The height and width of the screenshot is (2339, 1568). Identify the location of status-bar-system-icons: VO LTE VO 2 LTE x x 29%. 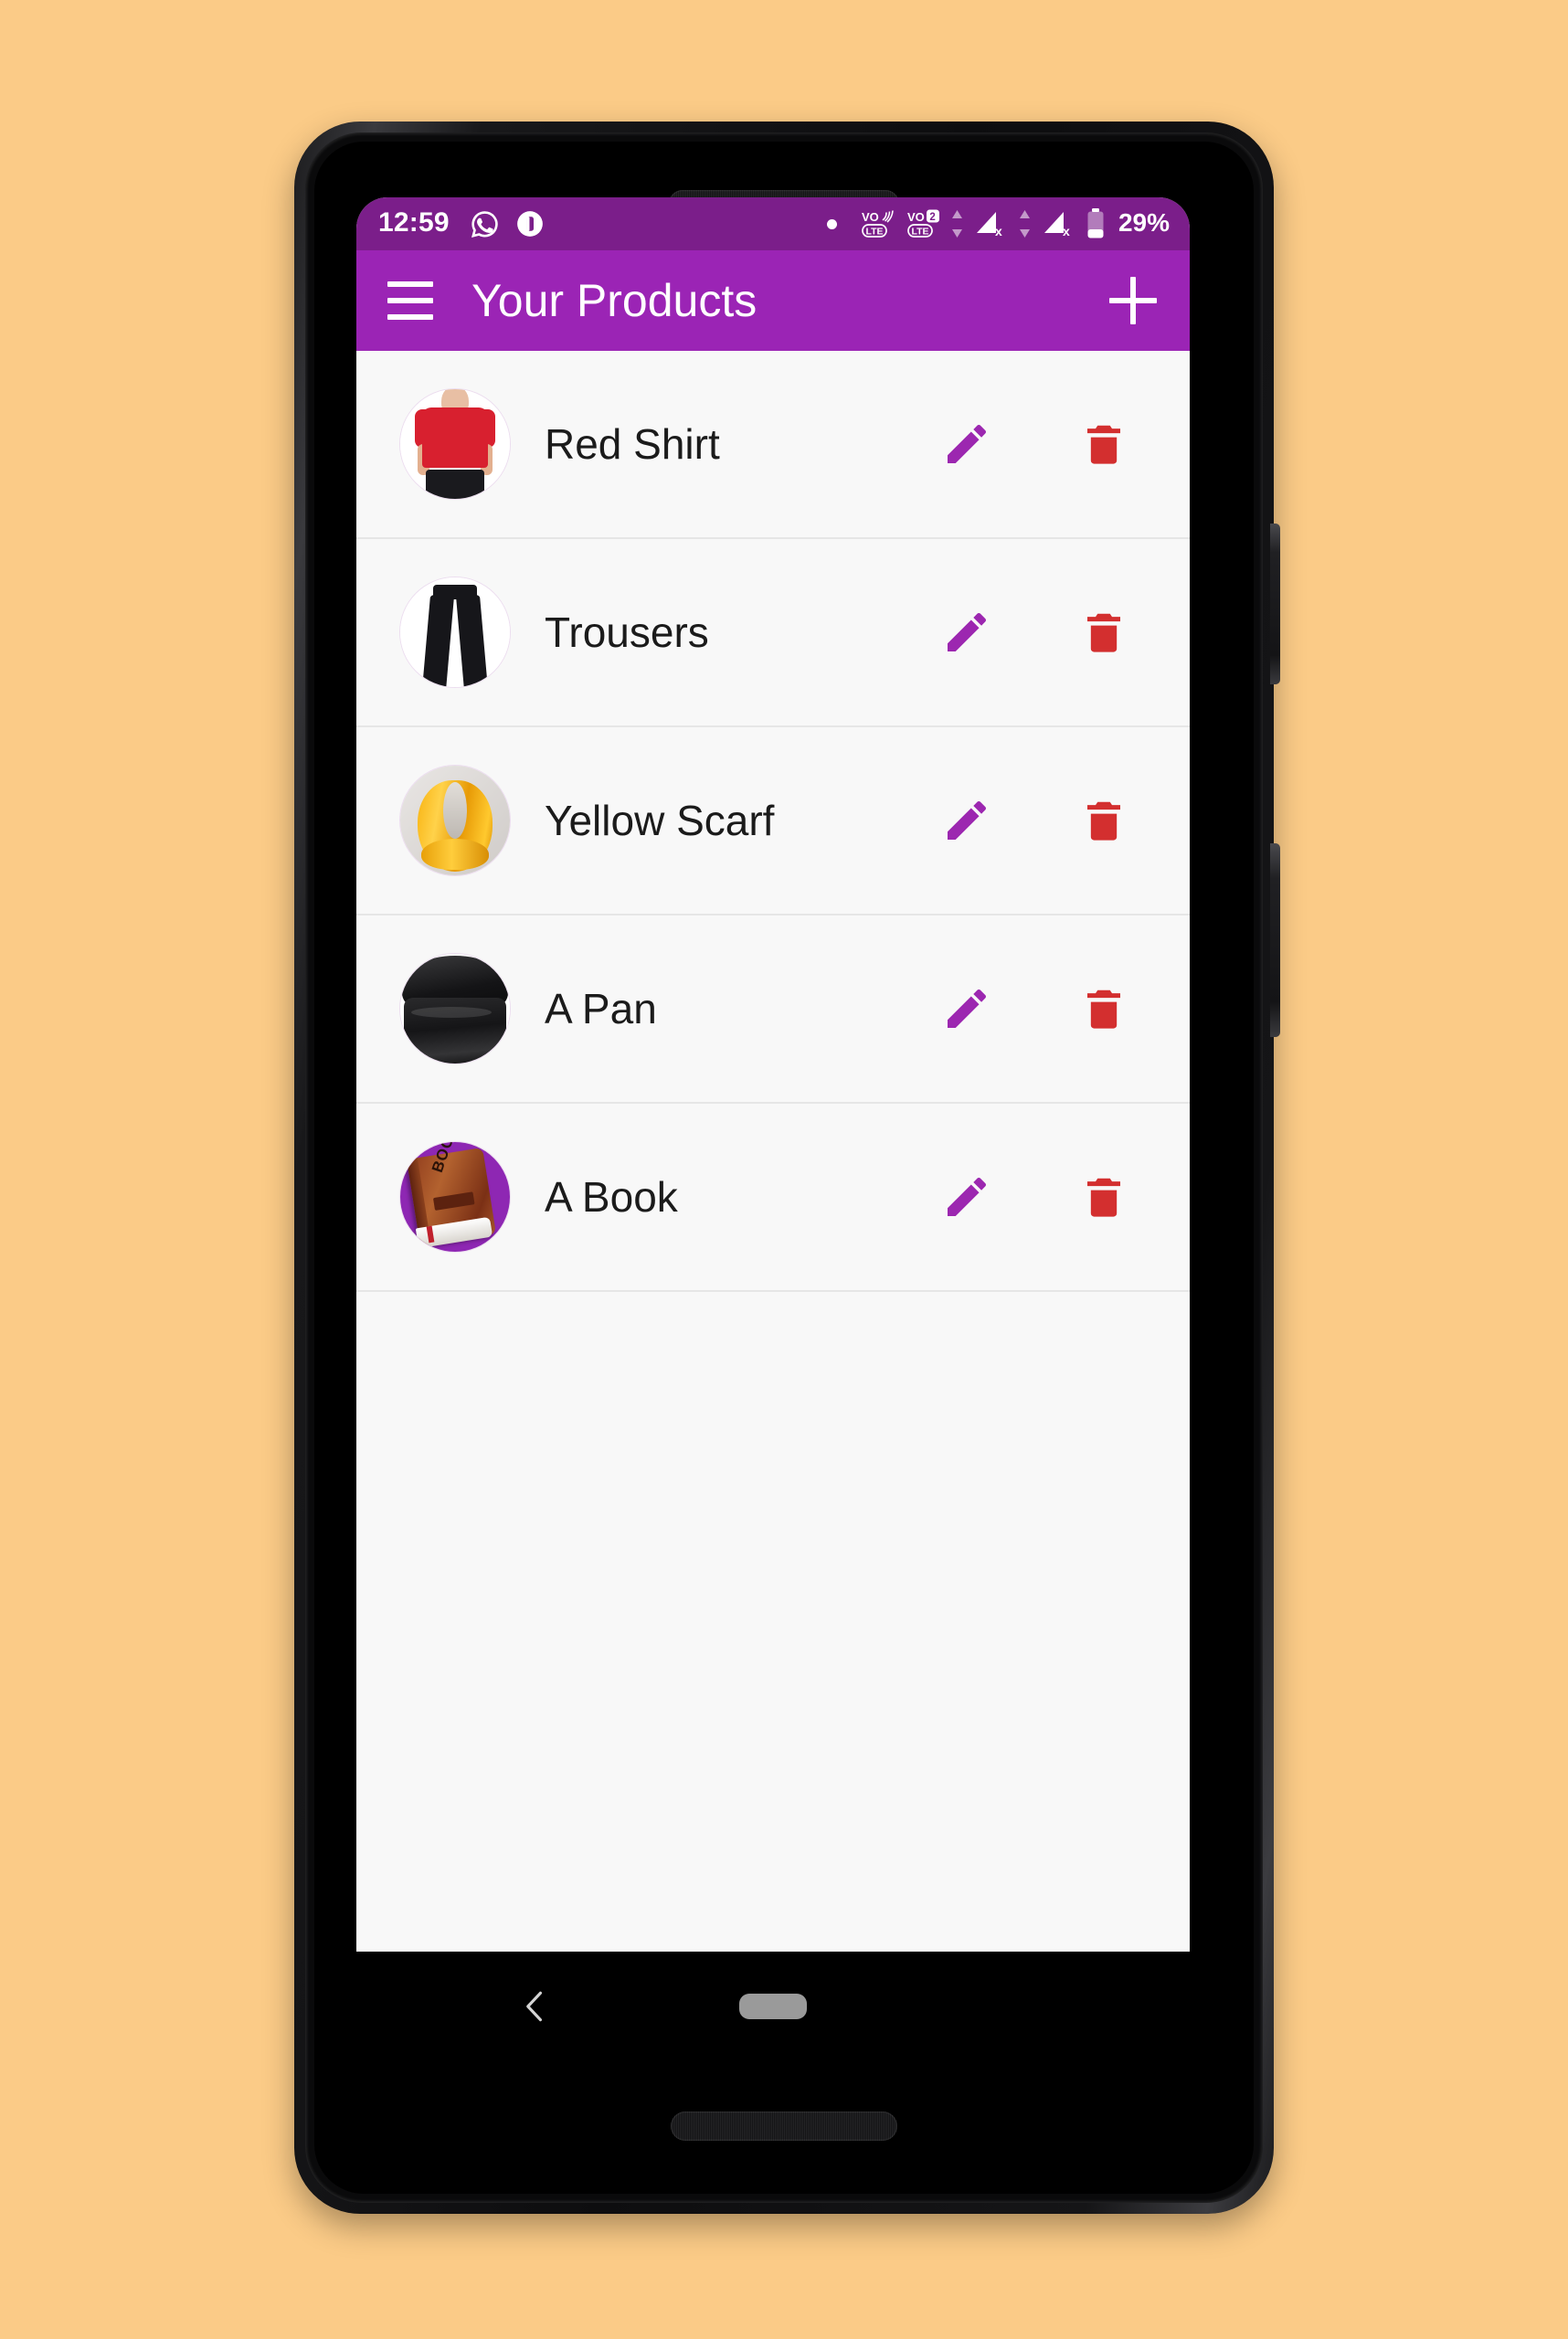
(998, 224).